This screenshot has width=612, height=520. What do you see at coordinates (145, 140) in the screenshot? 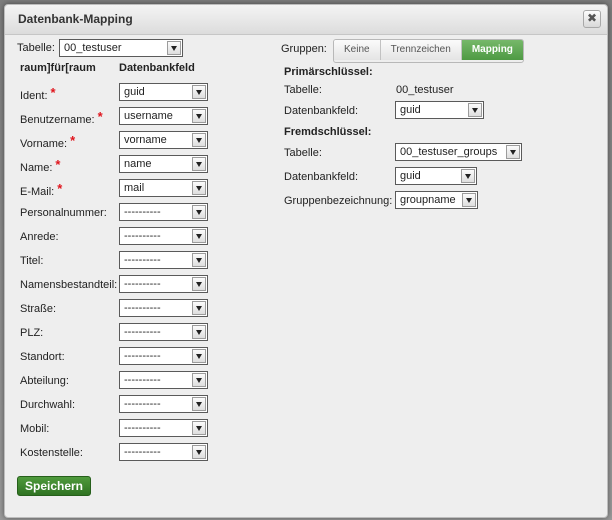
I see `mapping-row-select-value: vorname` at bounding box center [145, 140].